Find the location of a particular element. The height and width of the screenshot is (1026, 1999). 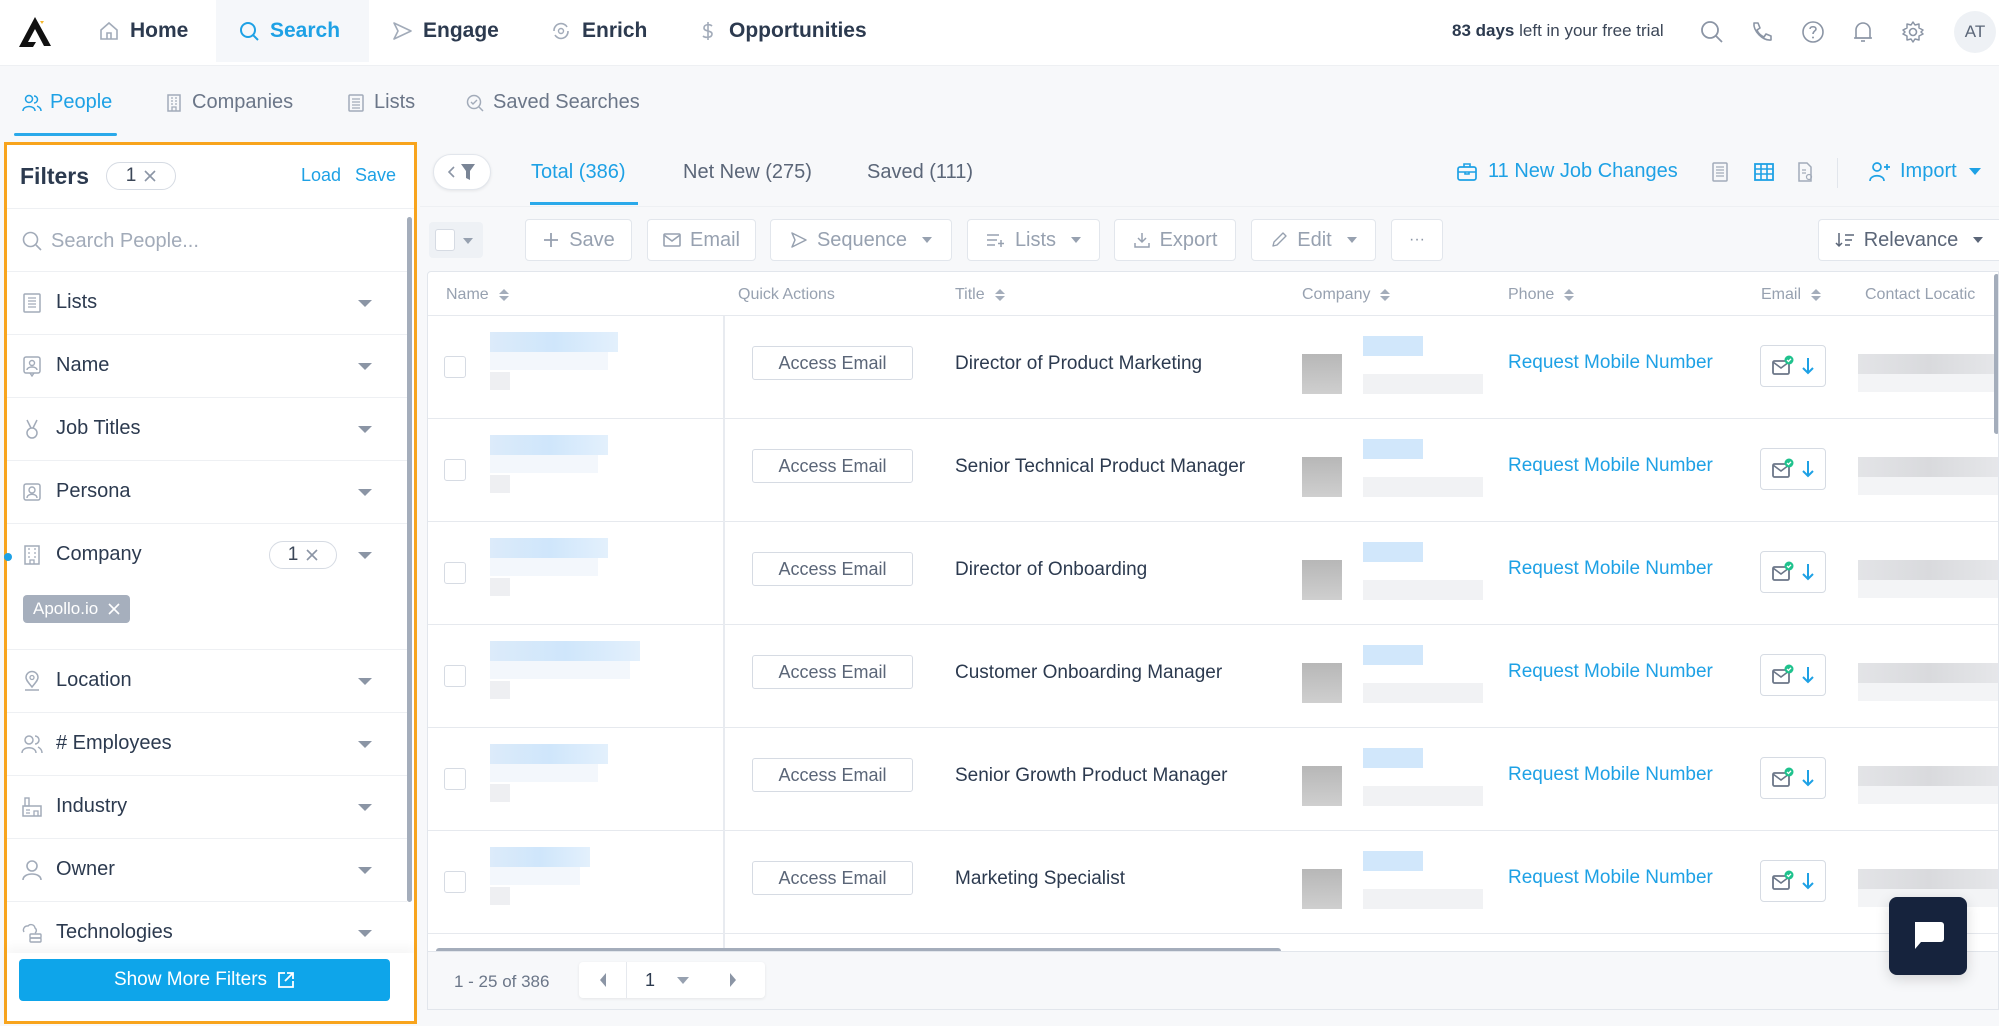

apollo-logo is located at coordinates (35, 32).